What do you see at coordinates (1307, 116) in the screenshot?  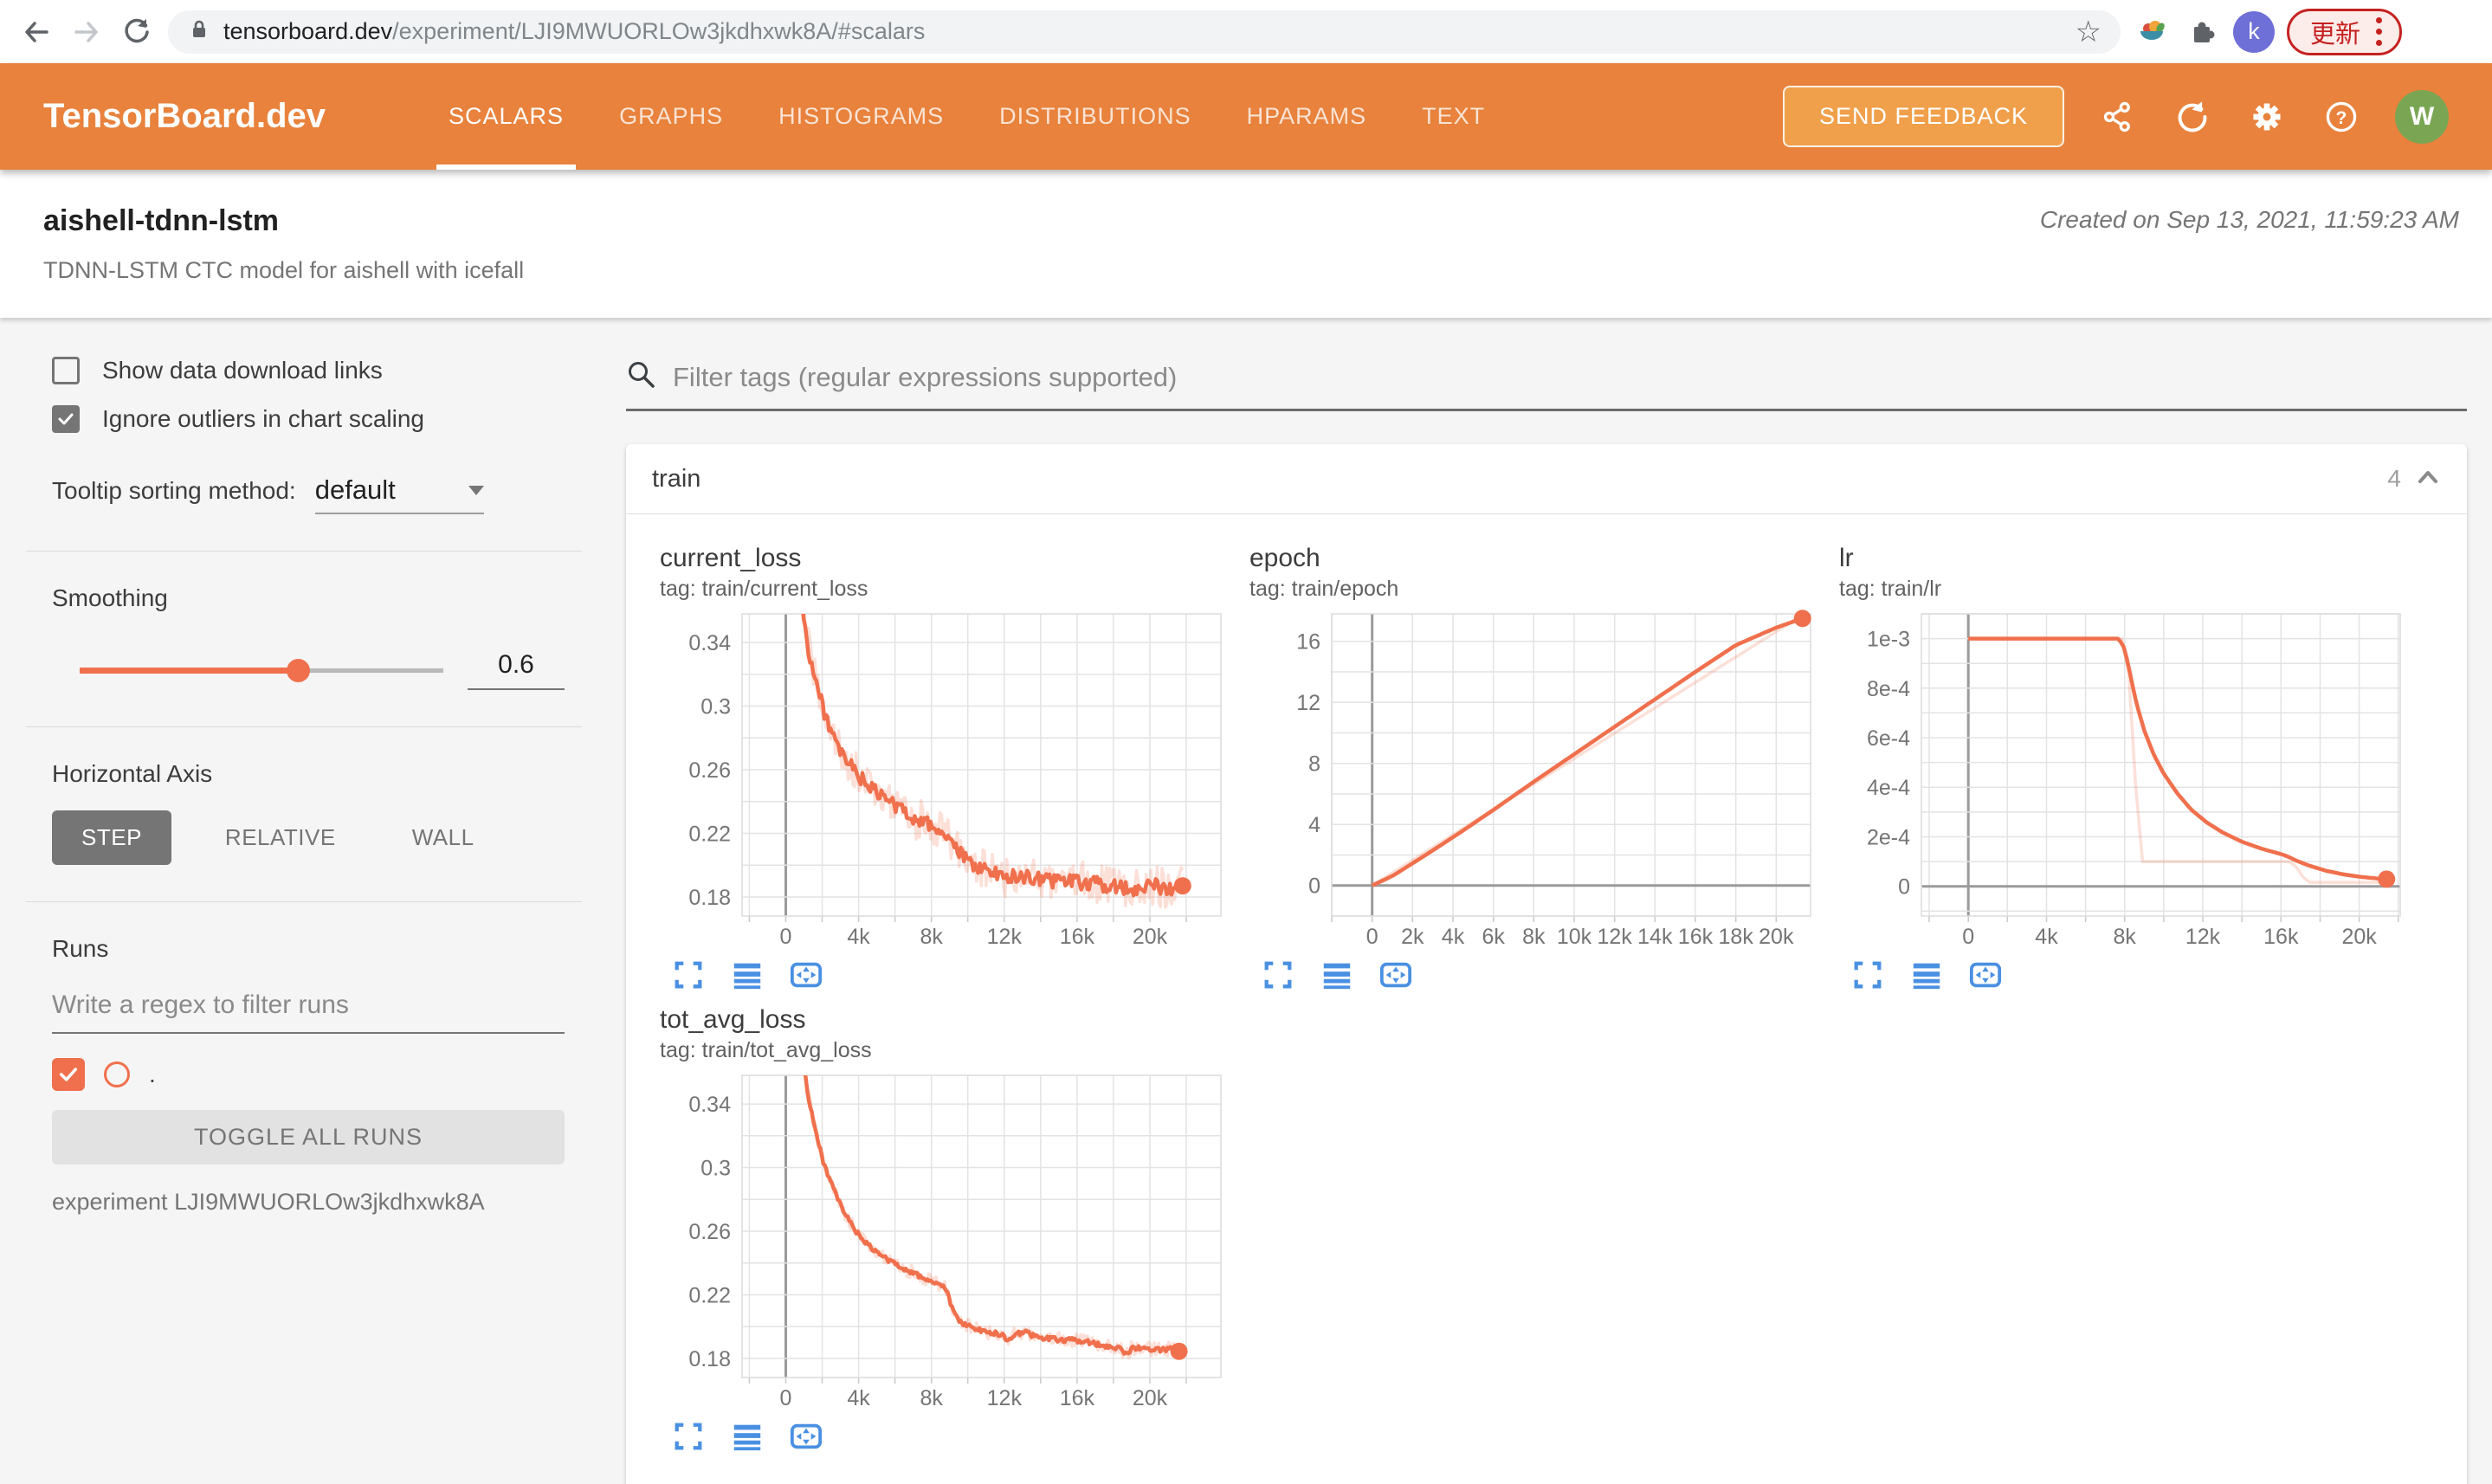 I see `tab-hparams: HPARAMS` at bounding box center [1307, 116].